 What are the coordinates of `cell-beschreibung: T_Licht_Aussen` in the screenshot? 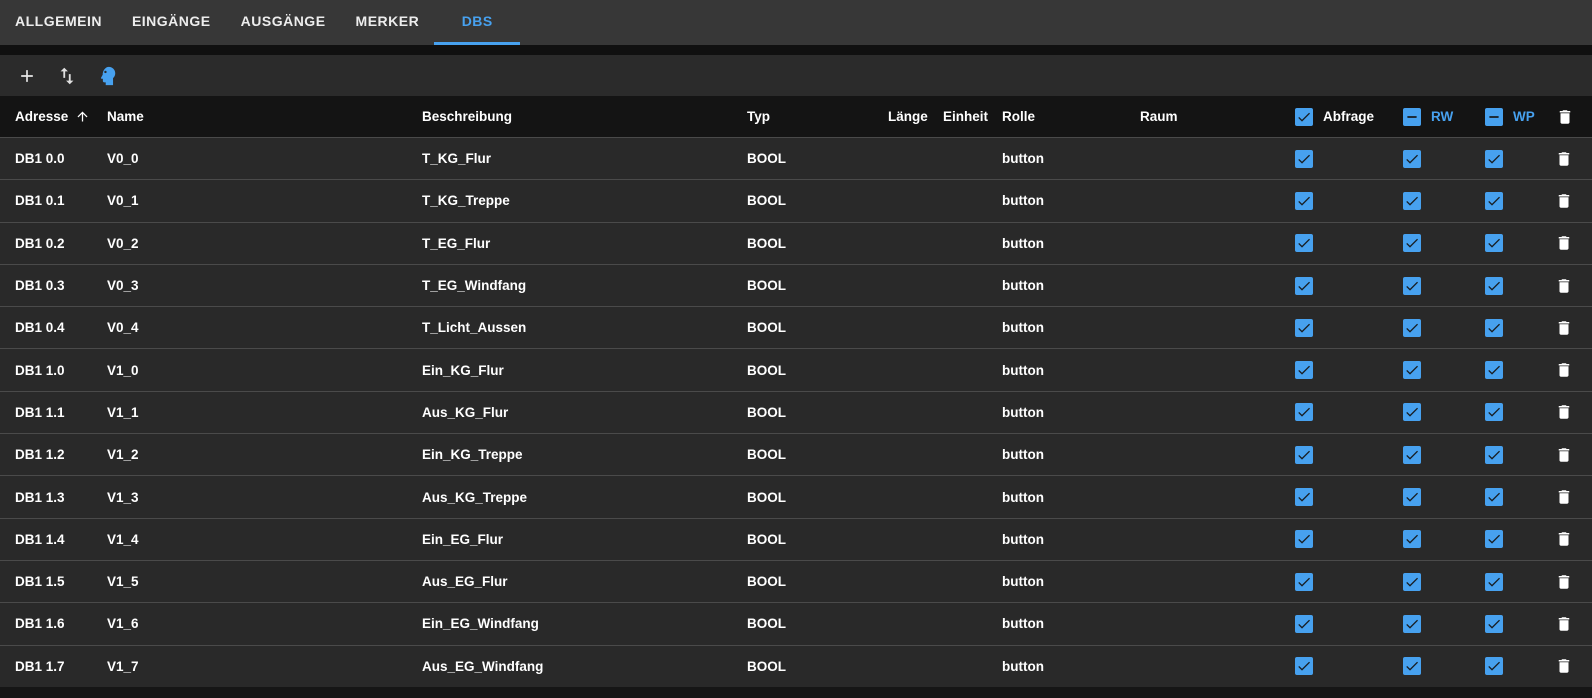 It's located at (584, 327).